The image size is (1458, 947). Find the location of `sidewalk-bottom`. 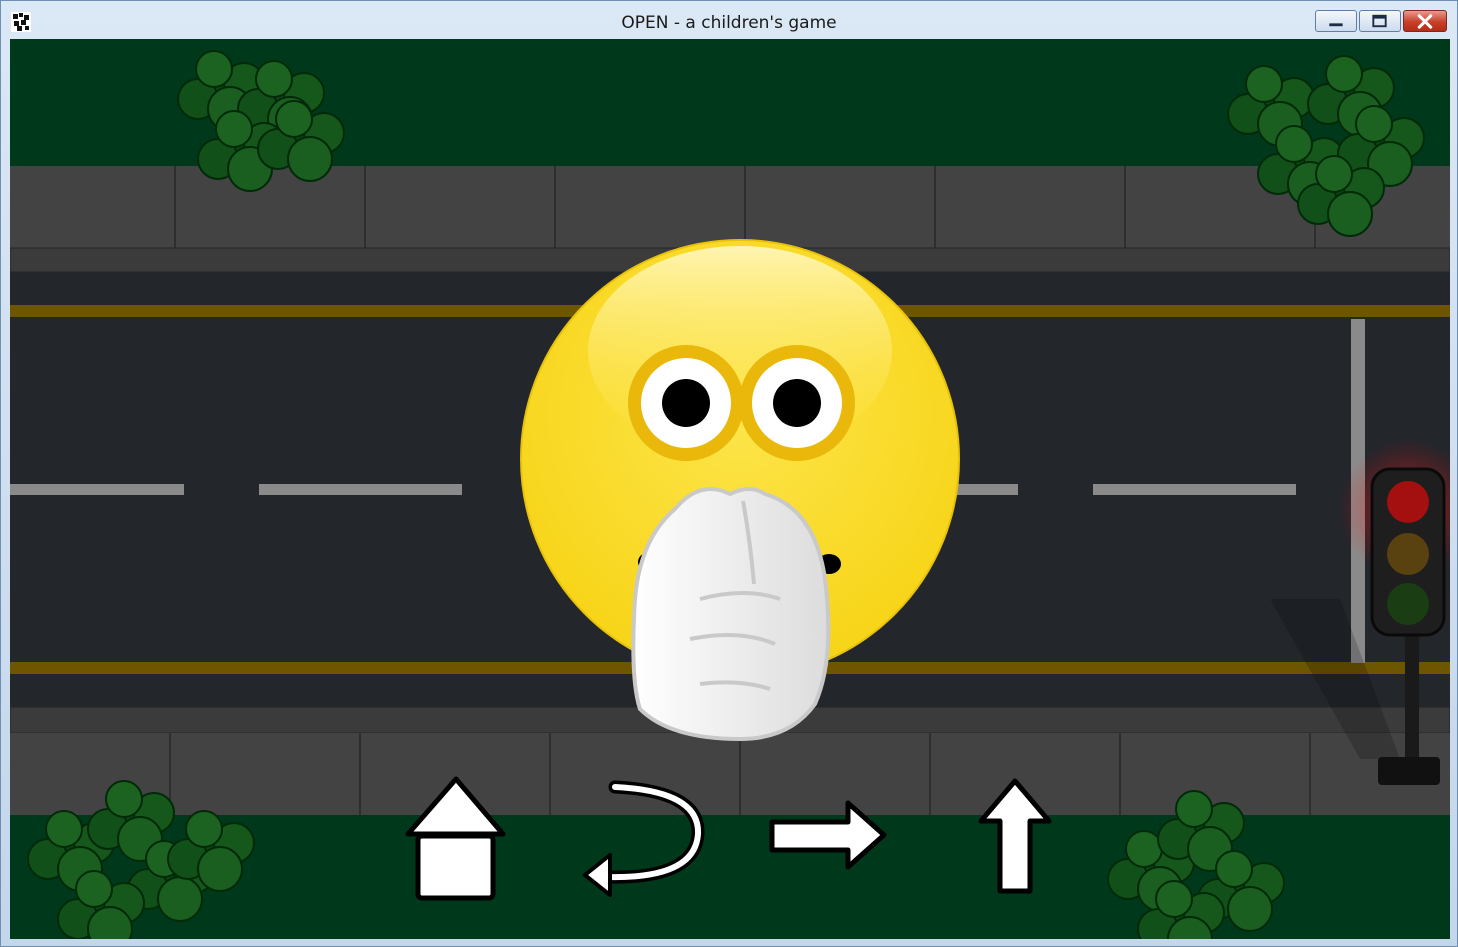

sidewalk-bottom is located at coordinates (730, 774).